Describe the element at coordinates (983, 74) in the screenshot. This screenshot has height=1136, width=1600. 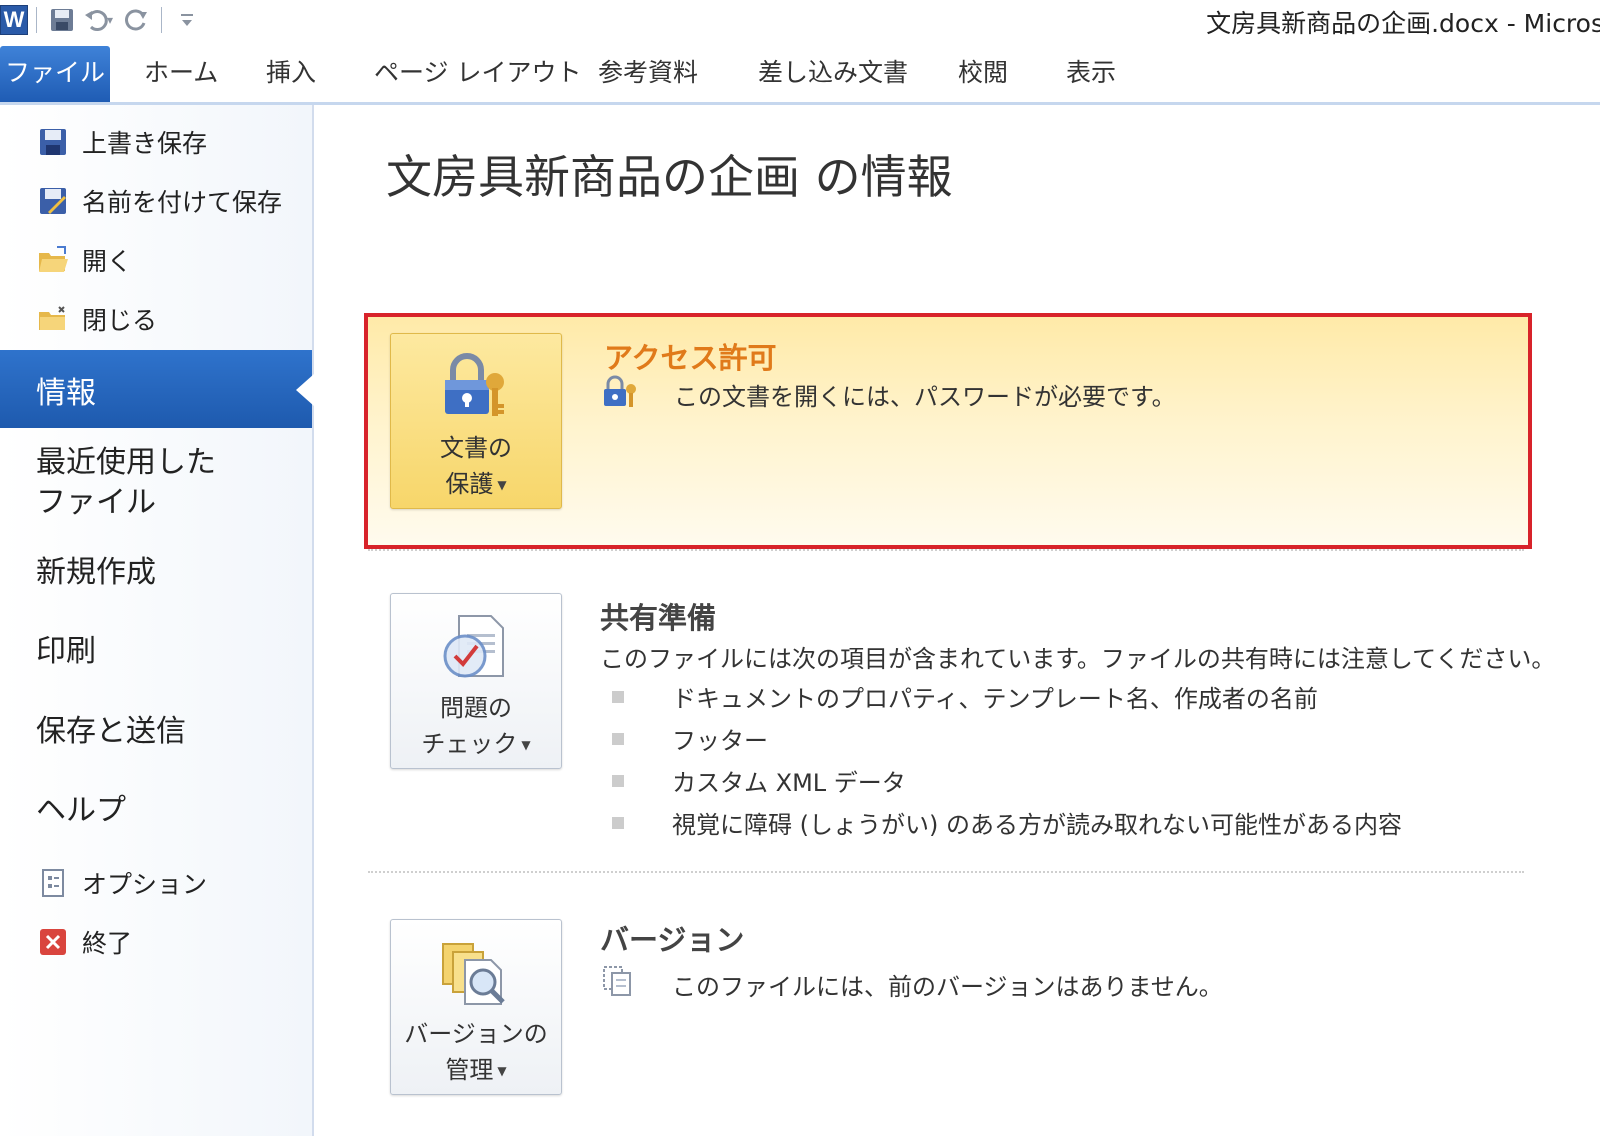
I see `tab-review: 校閲` at that location.